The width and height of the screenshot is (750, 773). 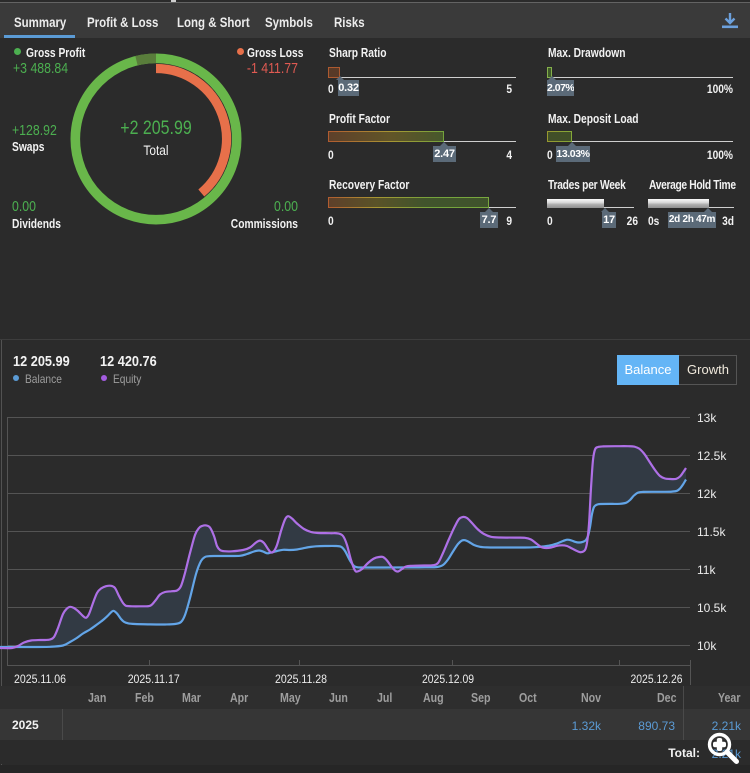 What do you see at coordinates (707, 646) in the screenshot?
I see `svg-text: 10k` at bounding box center [707, 646].